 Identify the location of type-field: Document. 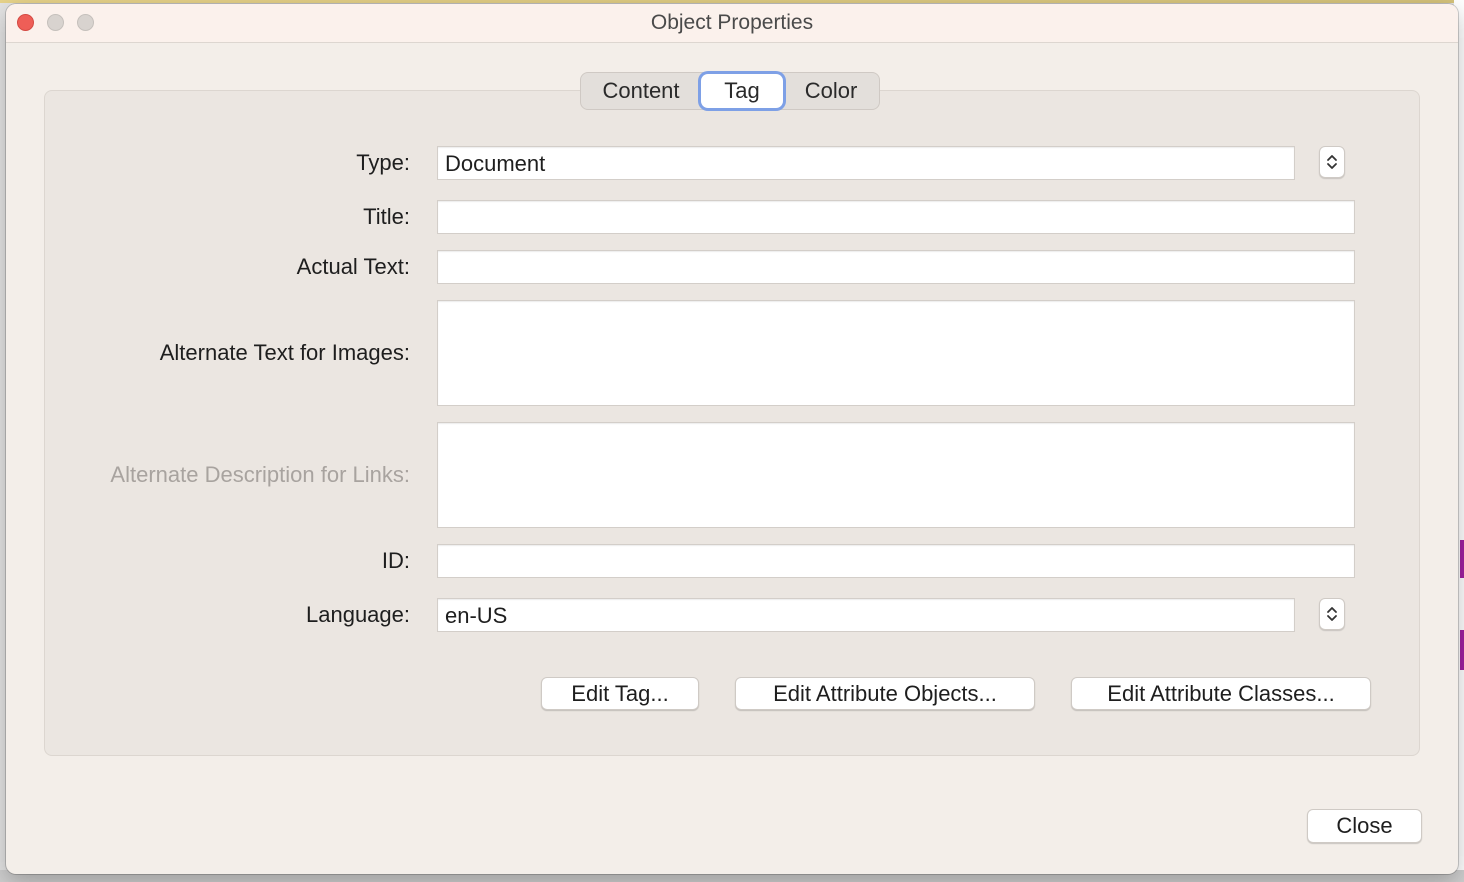
(866, 163).